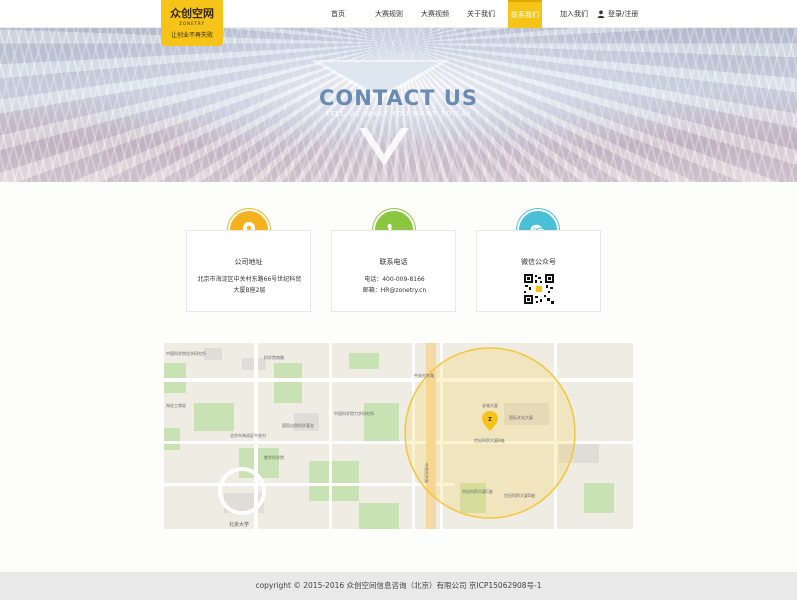 This screenshot has height=600, width=797. I want to click on nav-item-home: 首页, so click(338, 14).